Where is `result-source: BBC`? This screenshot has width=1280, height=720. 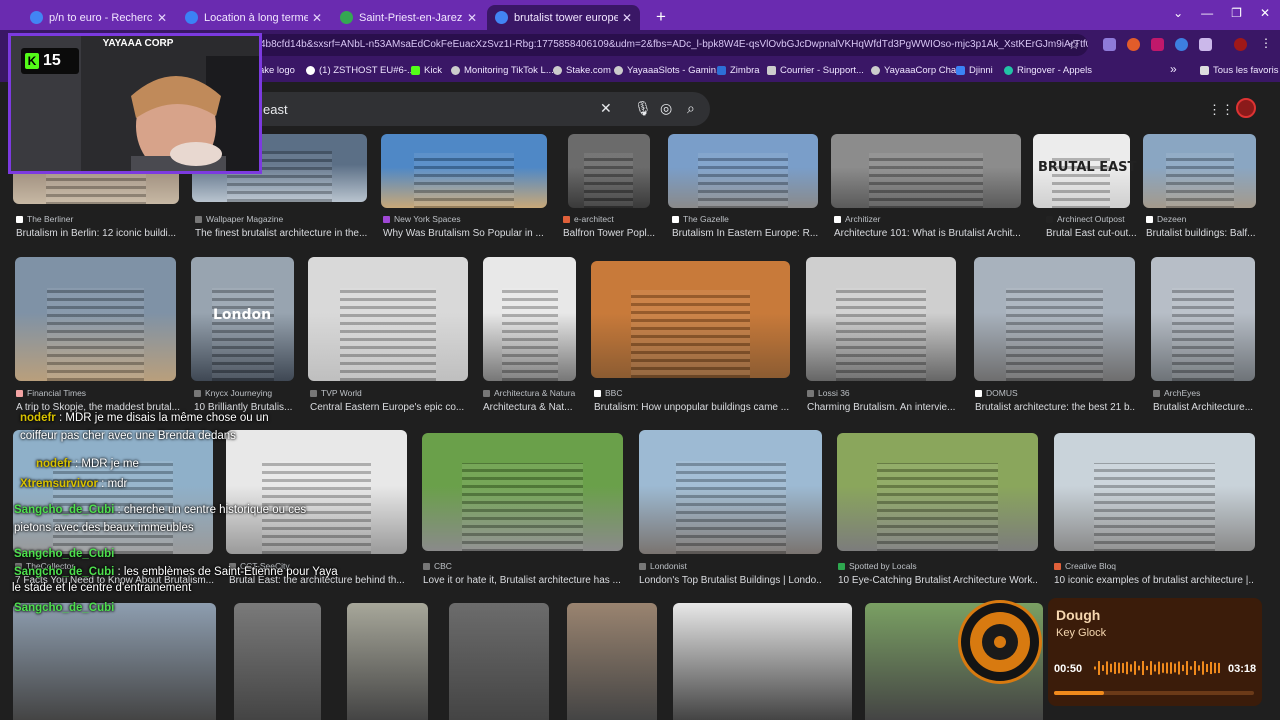
result-source: BBC is located at coordinates (608, 393).